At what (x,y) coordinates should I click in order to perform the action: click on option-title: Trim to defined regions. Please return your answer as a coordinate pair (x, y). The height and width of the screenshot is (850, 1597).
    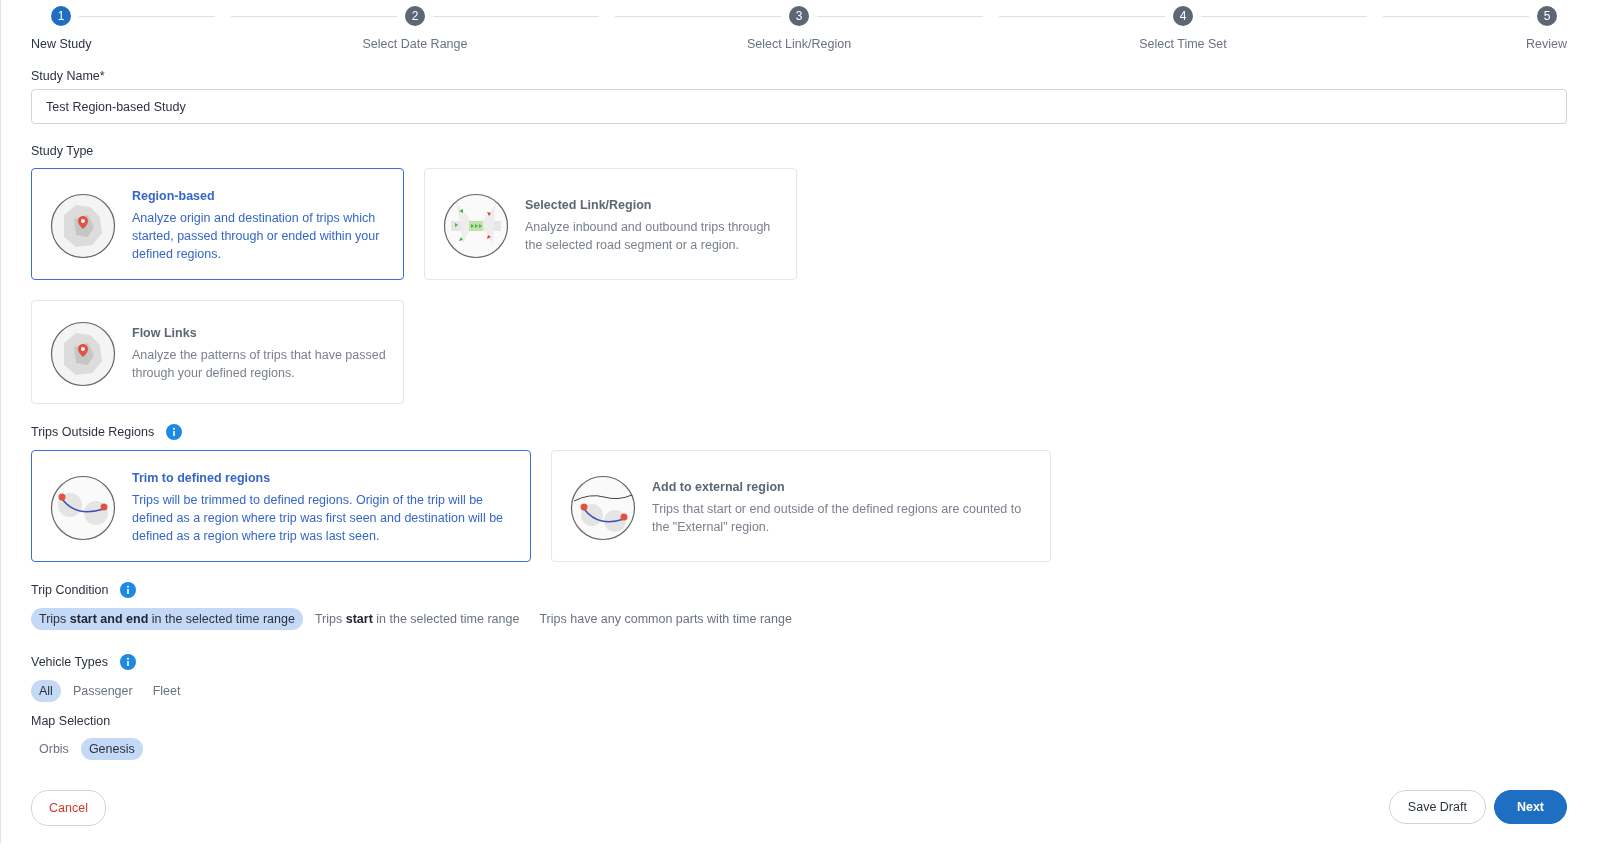
    Looking at the image, I should click on (202, 478).